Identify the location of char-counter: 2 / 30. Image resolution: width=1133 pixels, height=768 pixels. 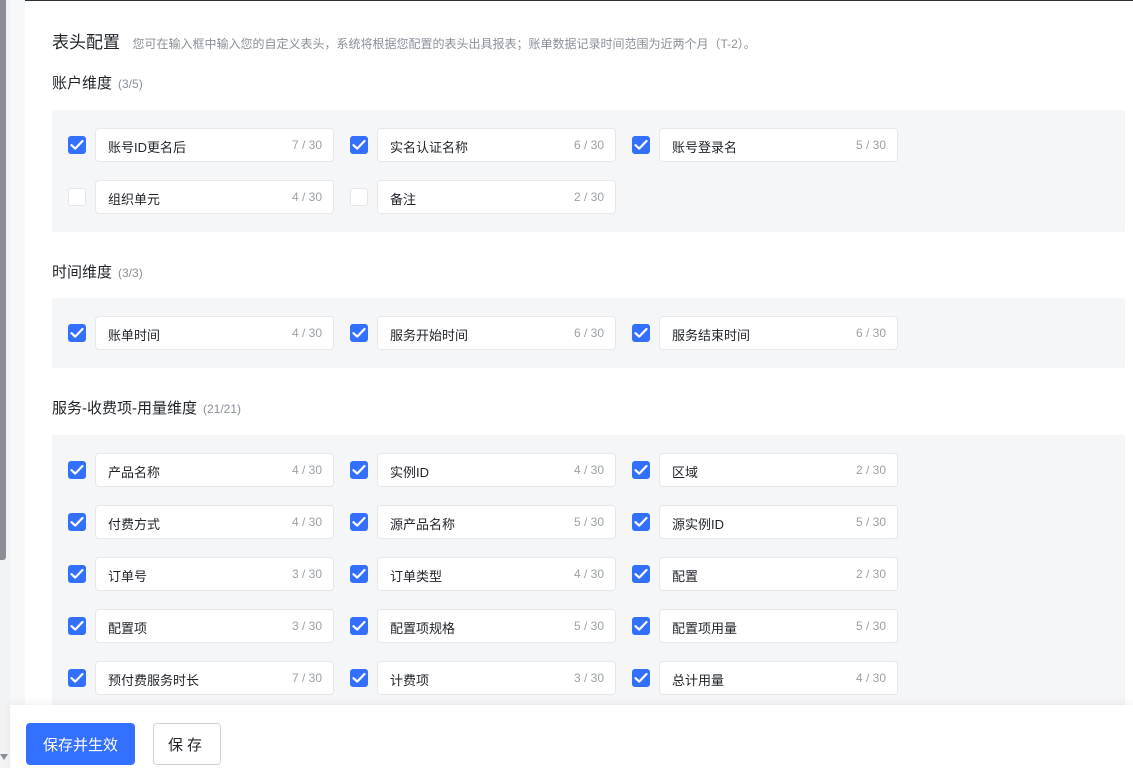
(870, 470).